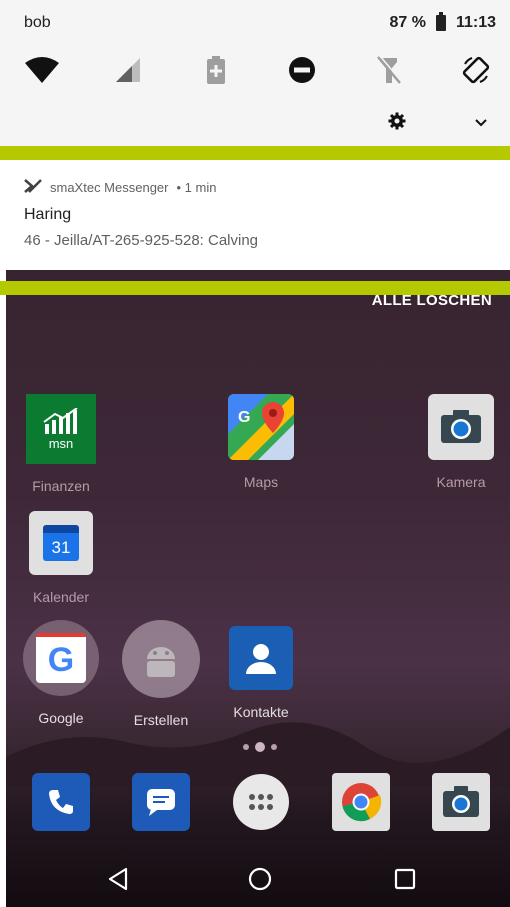  What do you see at coordinates (438, 123) in the screenshot?
I see `quick-settings-actions` at bounding box center [438, 123].